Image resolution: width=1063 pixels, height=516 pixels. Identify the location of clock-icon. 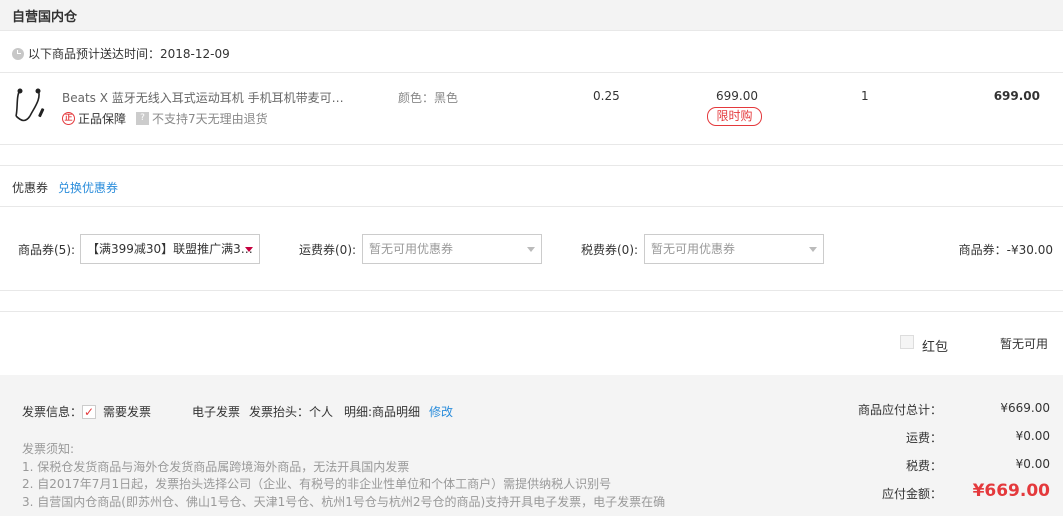
(18, 53).